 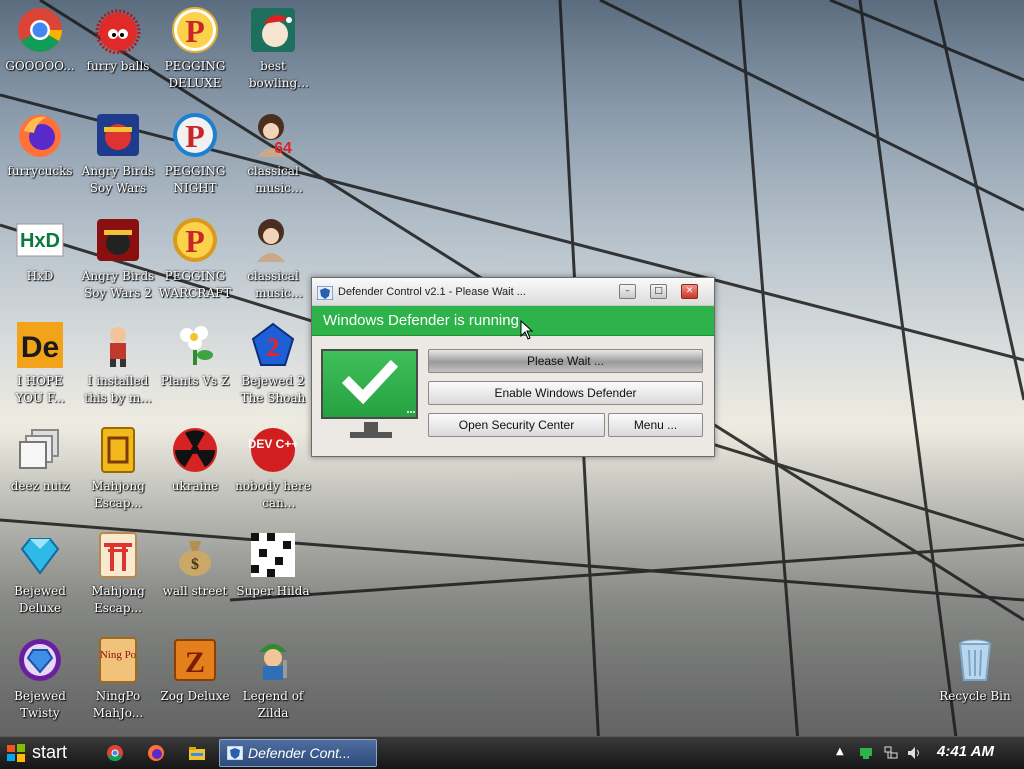 I want to click on portrait-icon, so click(x=273, y=240).